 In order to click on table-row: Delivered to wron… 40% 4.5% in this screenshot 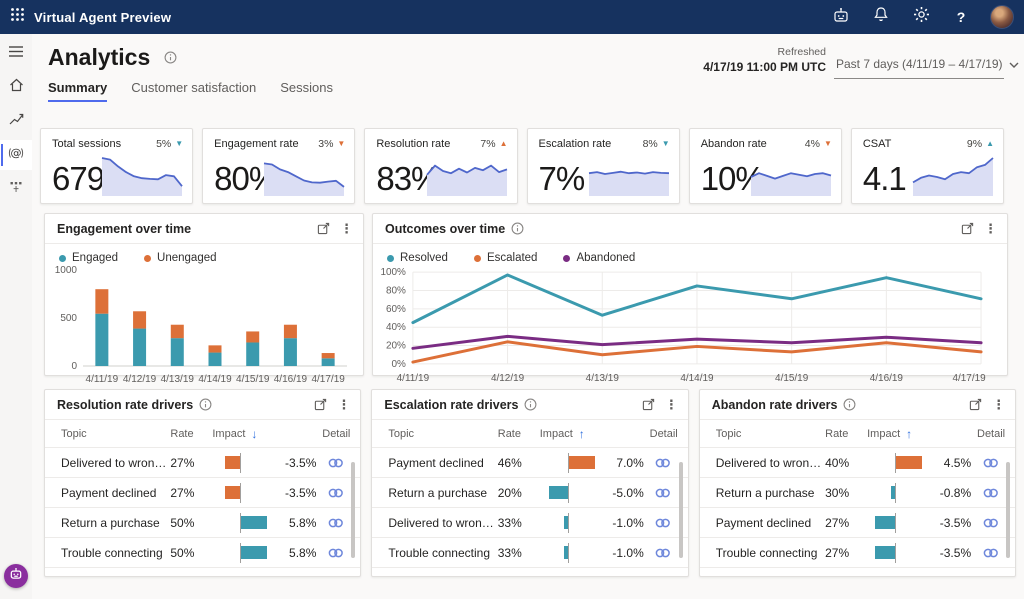, I will do `click(857, 463)`.